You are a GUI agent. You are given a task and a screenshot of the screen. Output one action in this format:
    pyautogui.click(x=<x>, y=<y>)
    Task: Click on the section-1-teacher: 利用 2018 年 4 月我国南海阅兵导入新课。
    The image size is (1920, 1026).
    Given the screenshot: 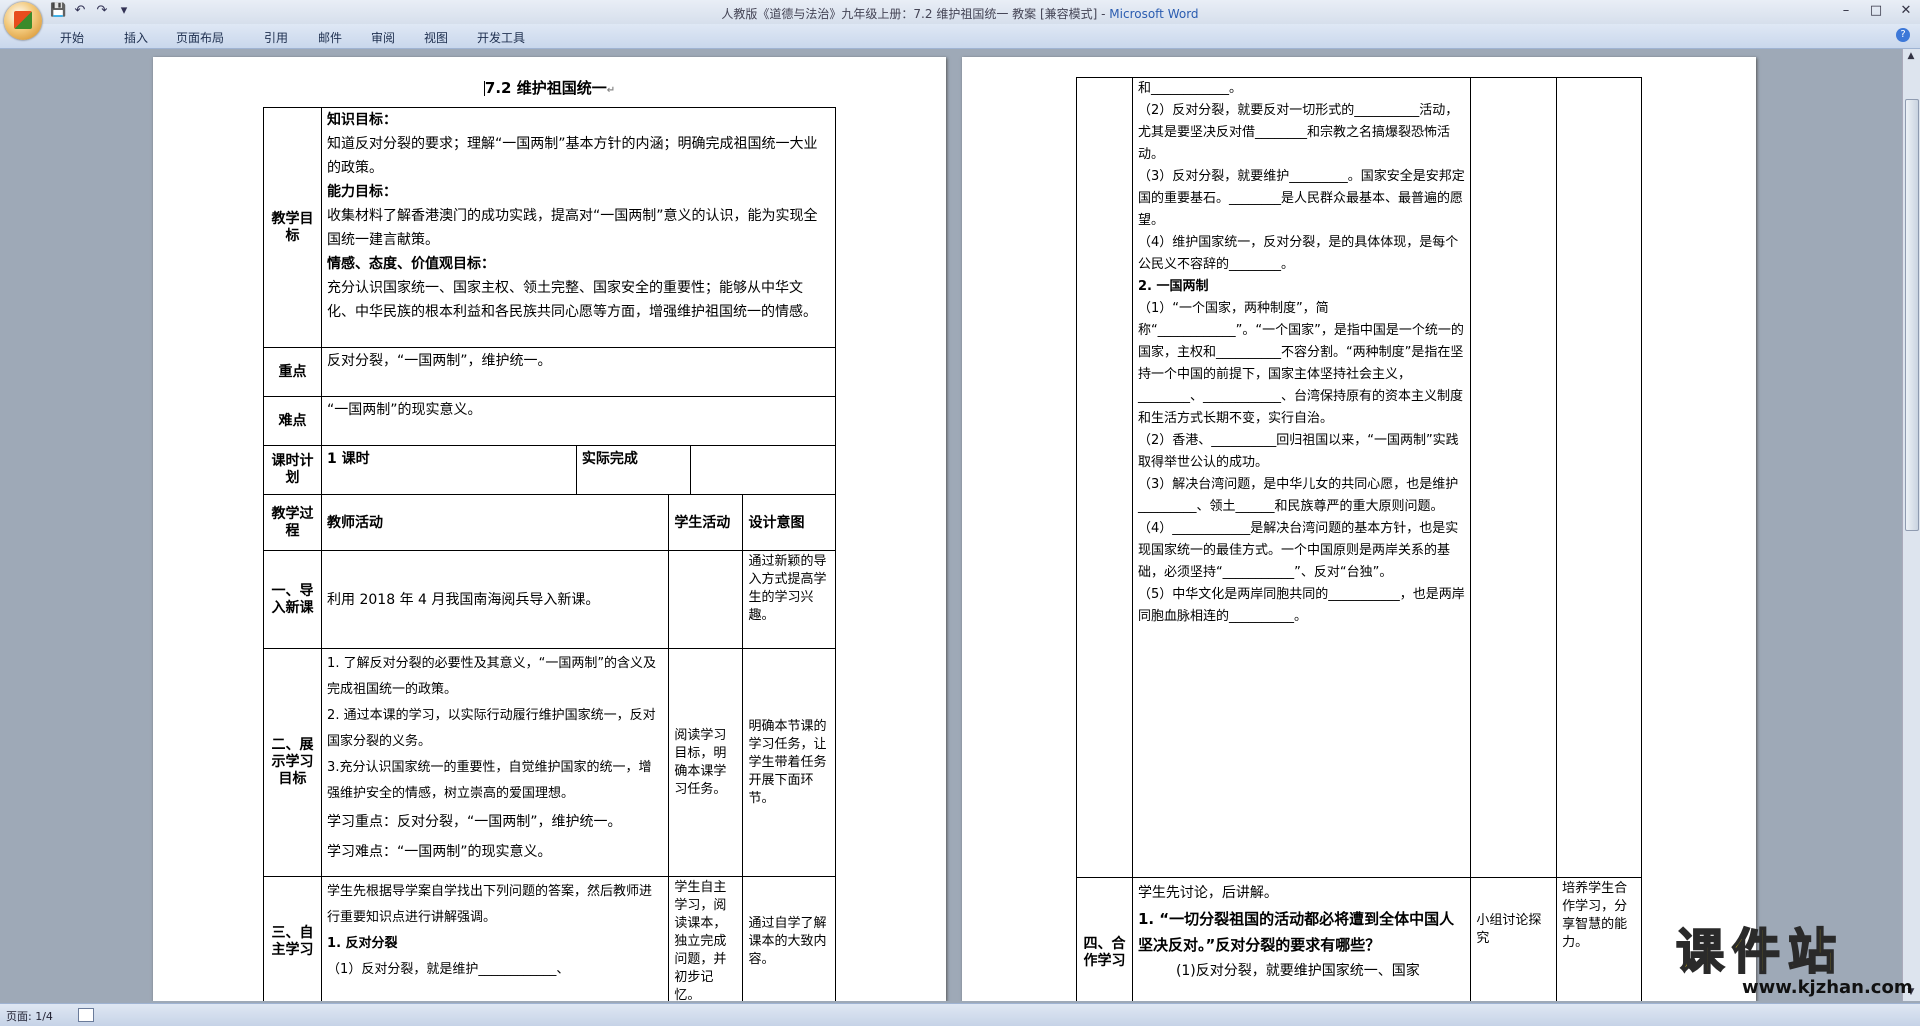 What is the action you would take?
    pyautogui.click(x=495, y=599)
    